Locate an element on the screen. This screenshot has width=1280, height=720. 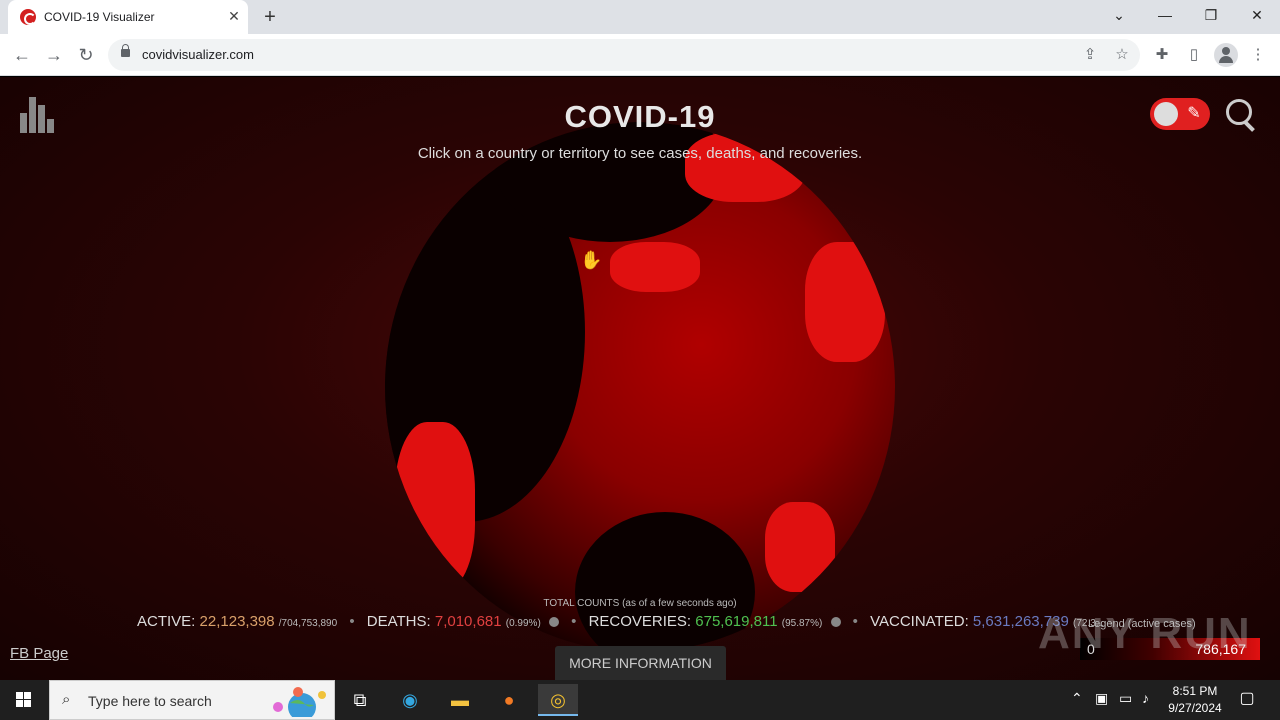
recoveries-label: RECOVERIES: is located at coordinates (640, 621).